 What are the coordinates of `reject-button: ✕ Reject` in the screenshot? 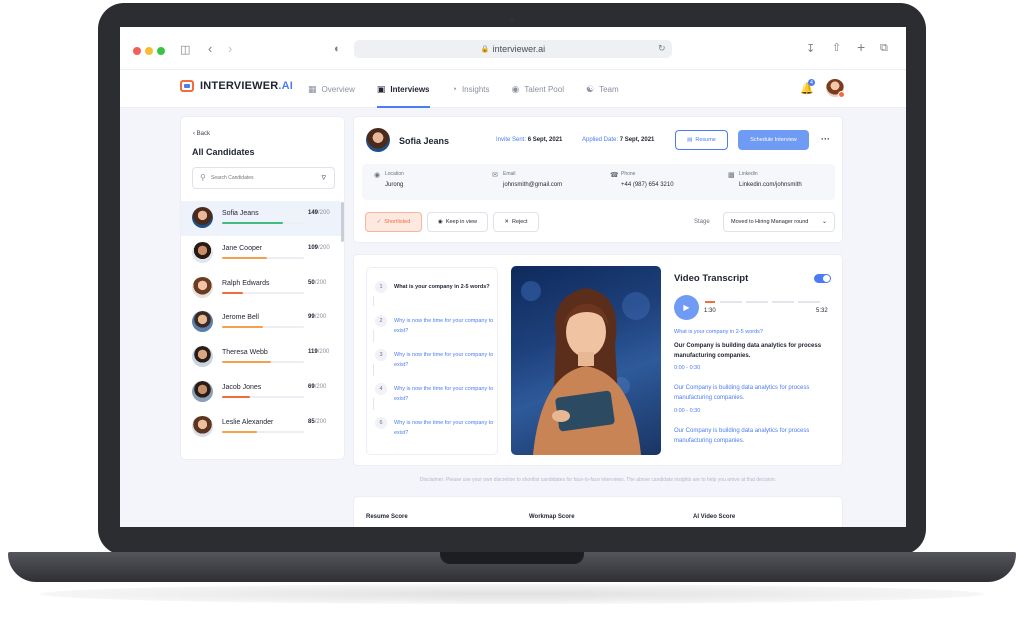 It's located at (516, 222).